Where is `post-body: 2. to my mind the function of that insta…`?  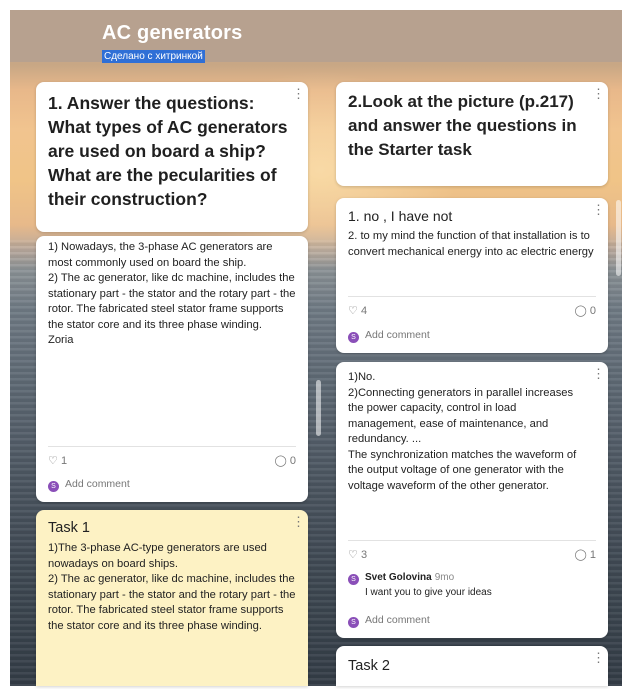 post-body: 2. to my mind the function of that insta… is located at coordinates (471, 244).